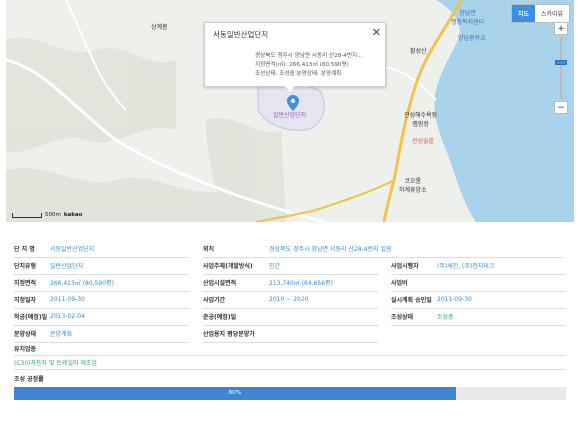 The width and height of the screenshot is (580, 429). I want to click on info-value: 일반산업단지, so click(67, 266).